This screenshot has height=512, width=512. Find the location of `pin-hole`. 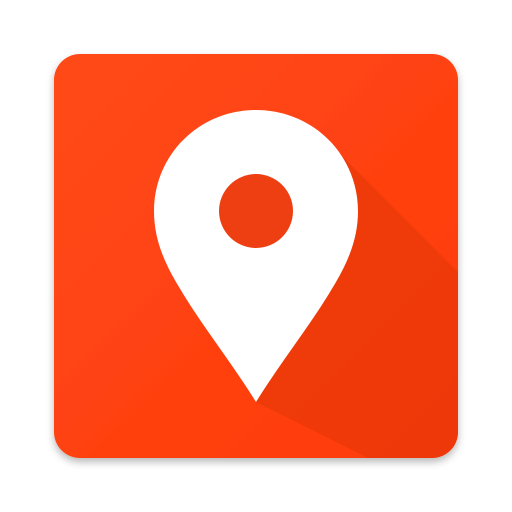

pin-hole is located at coordinates (256, 211).